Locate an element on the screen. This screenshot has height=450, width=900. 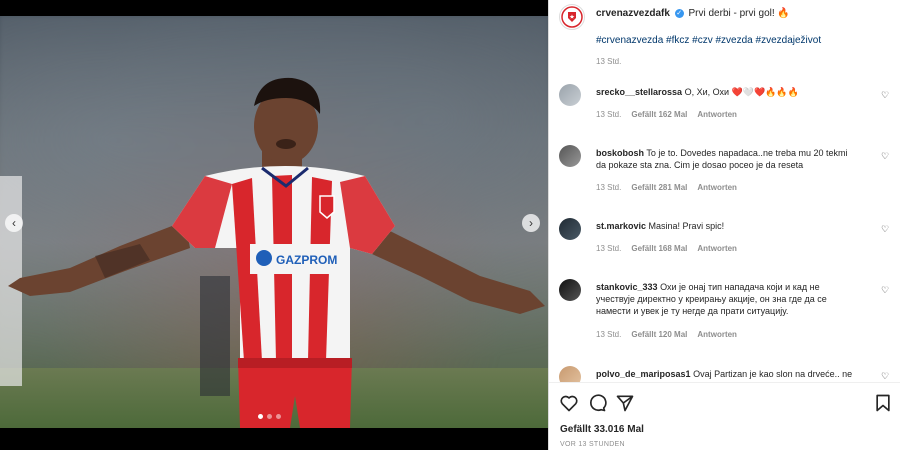
comment-likes: Gefällt 162 Mal is located at coordinates (659, 114).